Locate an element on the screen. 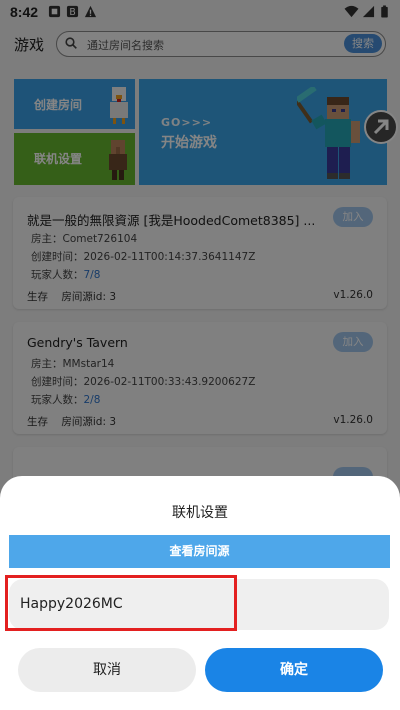 The width and height of the screenshot is (400, 710). view-room-source-button: 查看房间源 is located at coordinates (199, 551).